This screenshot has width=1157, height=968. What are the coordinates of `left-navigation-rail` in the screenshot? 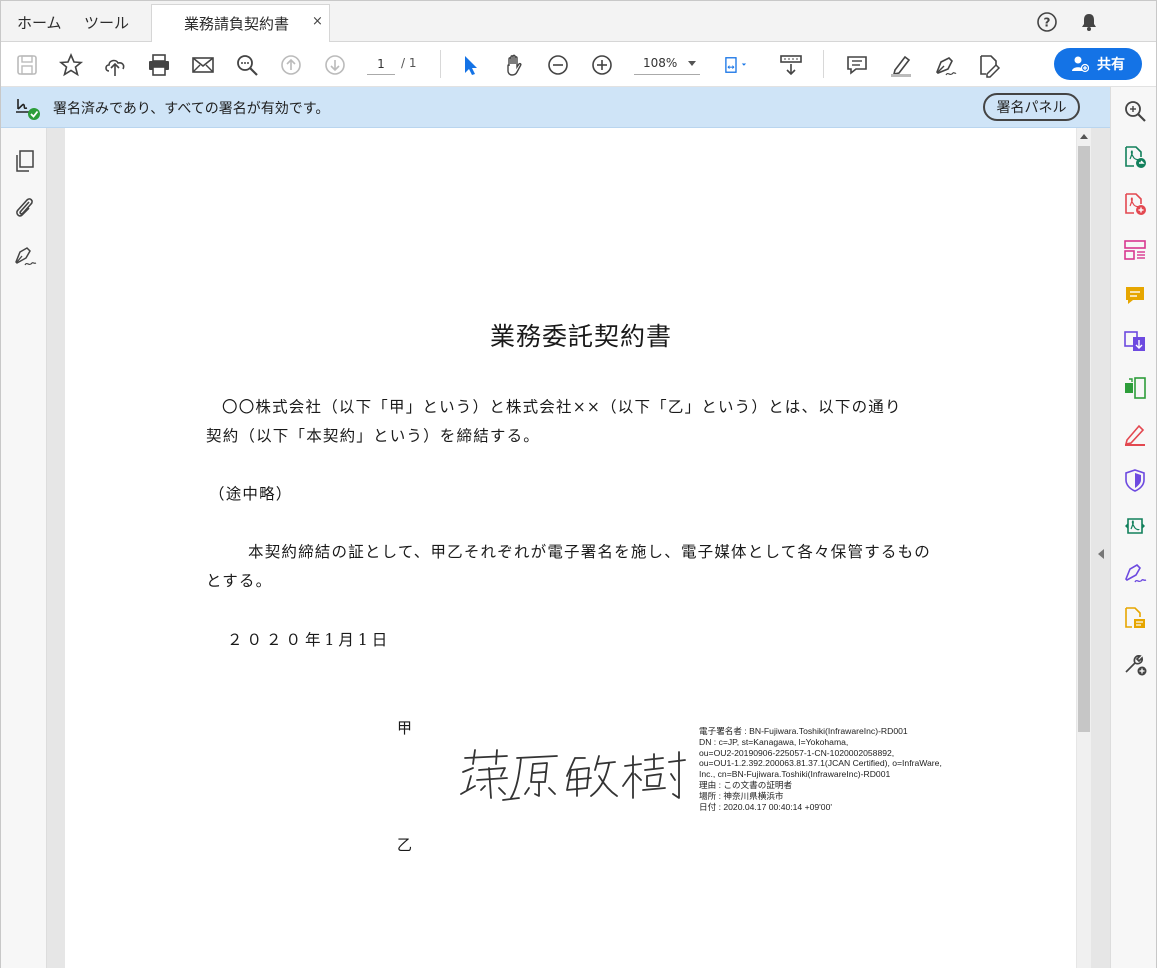 It's located at (24, 548).